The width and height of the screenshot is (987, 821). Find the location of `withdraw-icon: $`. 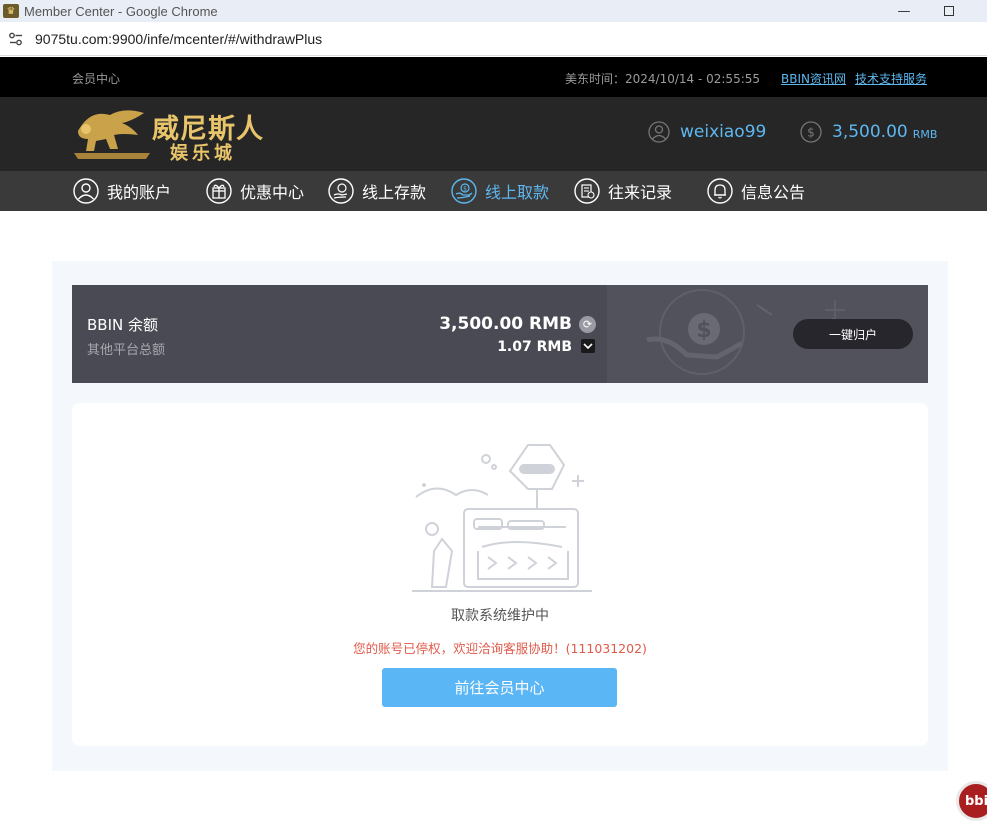

withdraw-icon: $ is located at coordinates (464, 191).